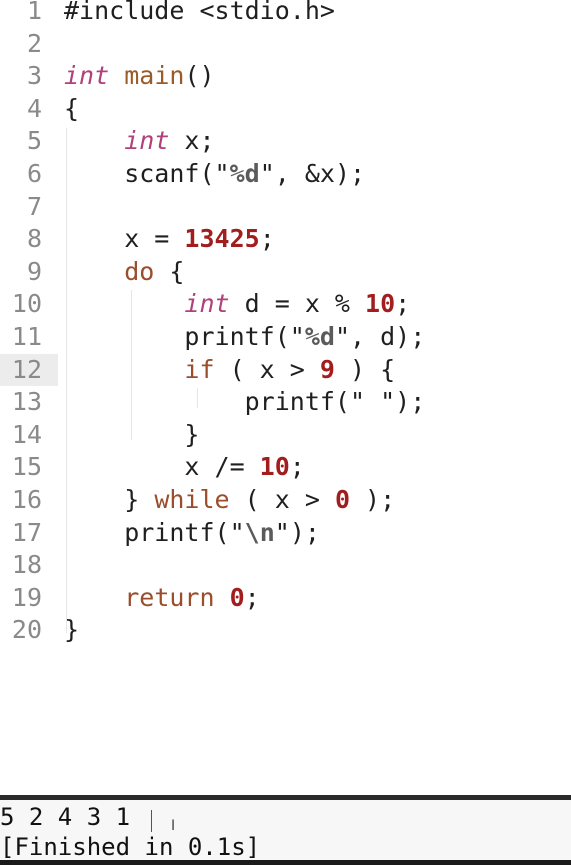 Image resolution: width=571 pixels, height=865 pixels. What do you see at coordinates (199, 369) in the screenshot?
I see `code-token: if` at bounding box center [199, 369].